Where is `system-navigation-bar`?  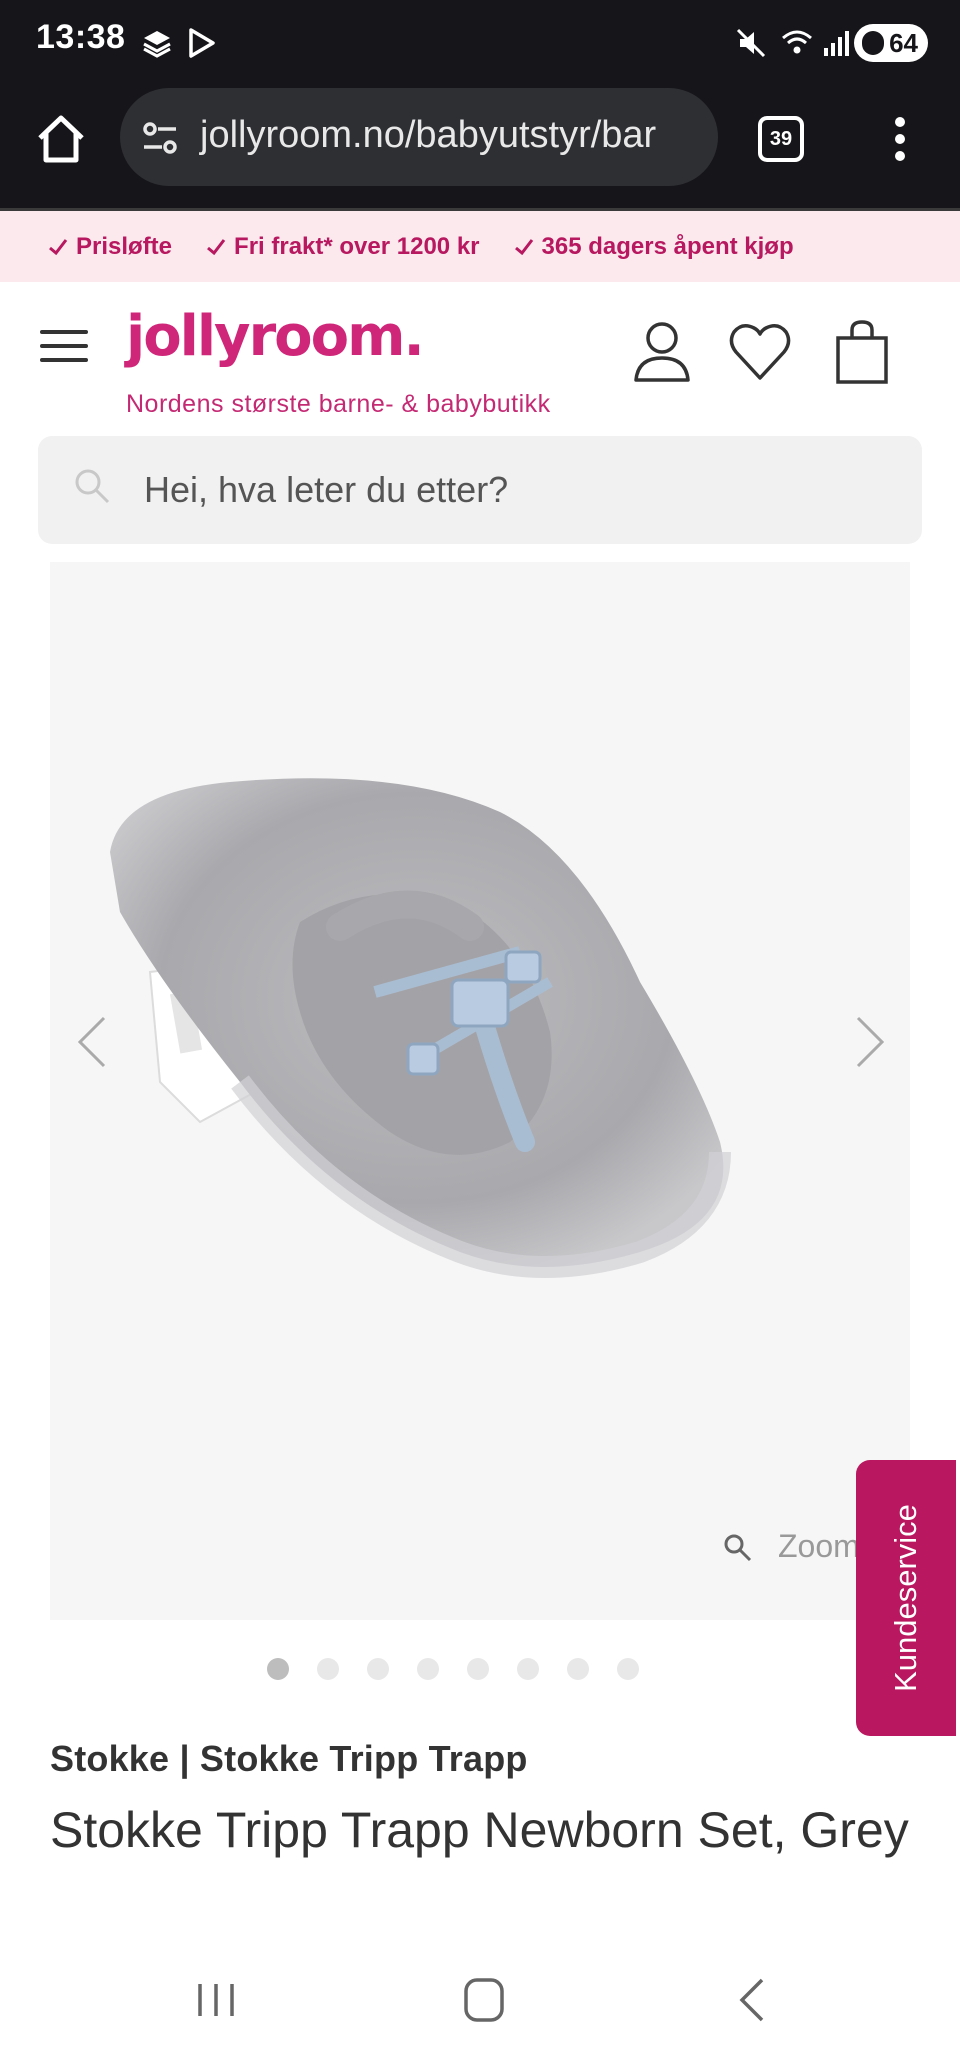
system-navigation-bar is located at coordinates (480, 2004).